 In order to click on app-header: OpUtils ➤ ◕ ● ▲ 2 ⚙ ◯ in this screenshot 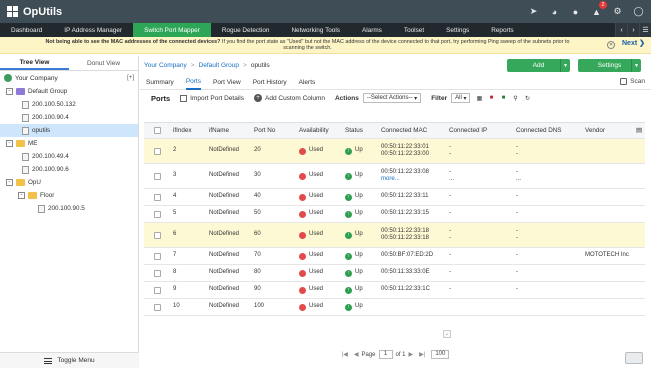, I will do `click(325, 11)`.